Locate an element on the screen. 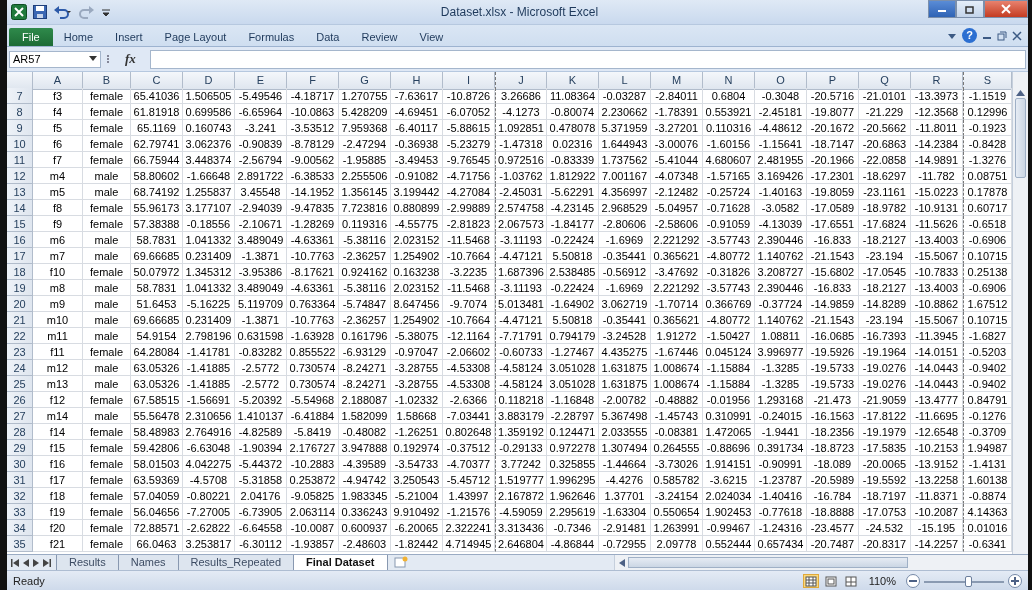 The width and height of the screenshot is (1032, 590). table-cell: 0.163238 is located at coordinates (417, 272).